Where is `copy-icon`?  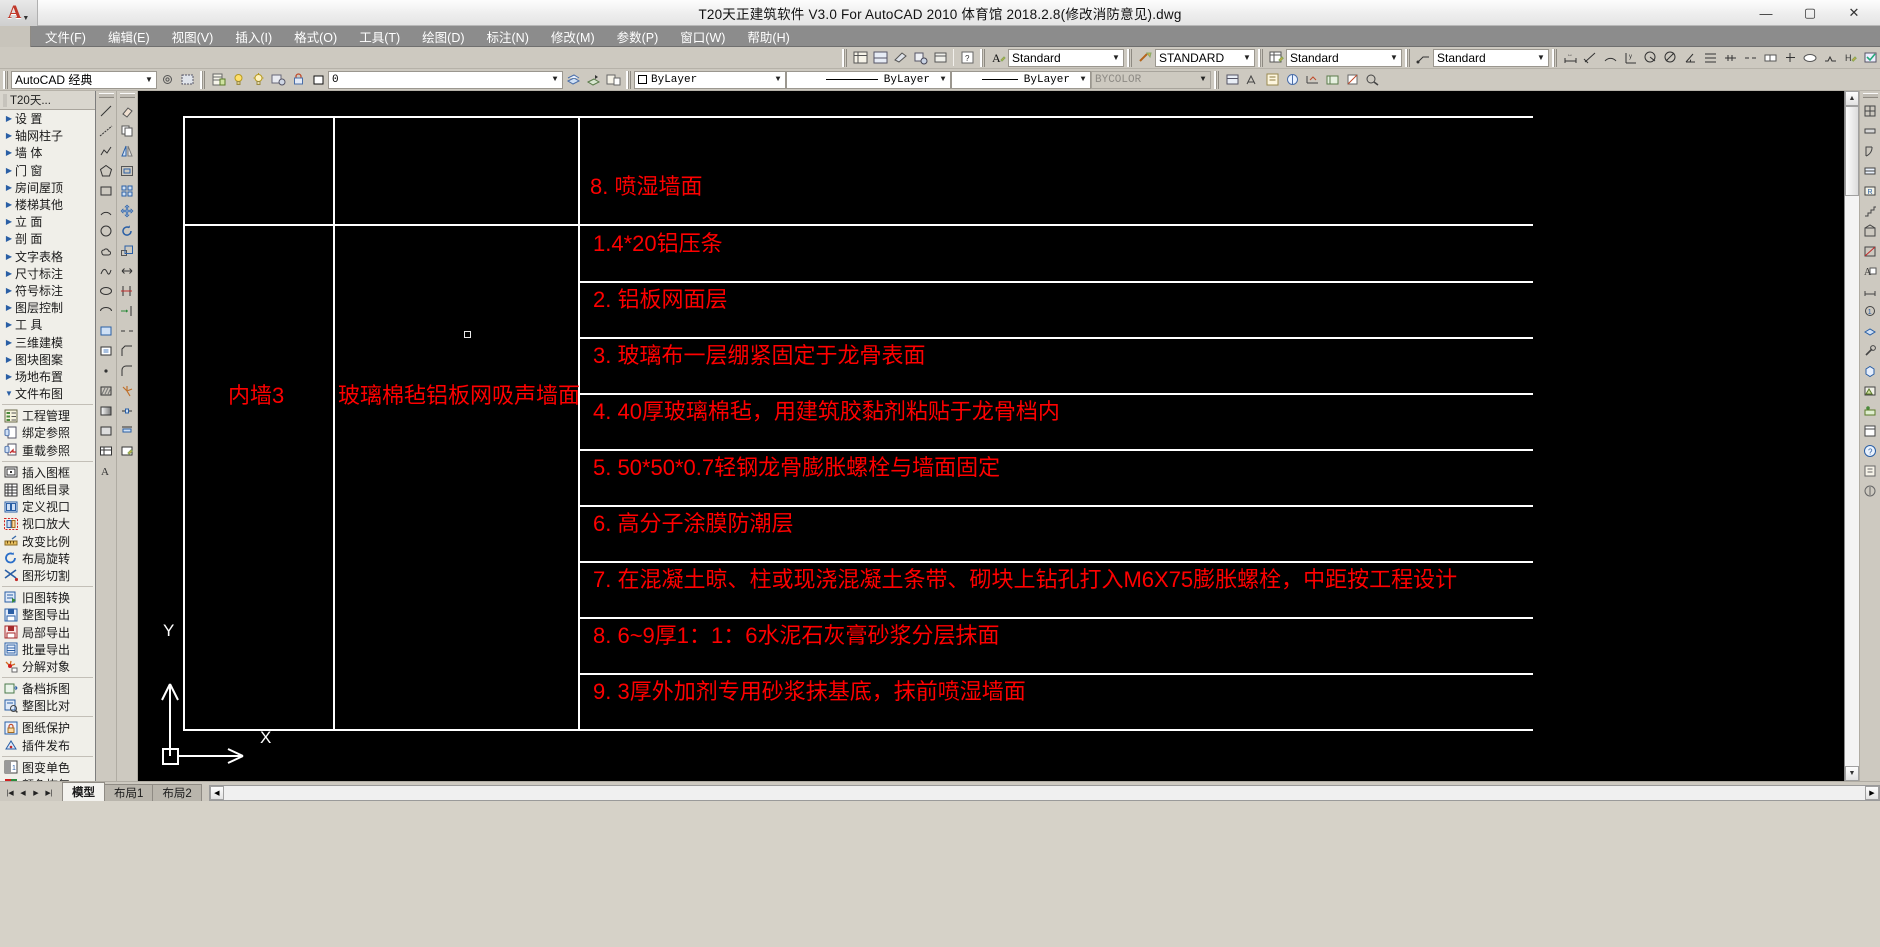
copy-icon is located at coordinates (127, 131).